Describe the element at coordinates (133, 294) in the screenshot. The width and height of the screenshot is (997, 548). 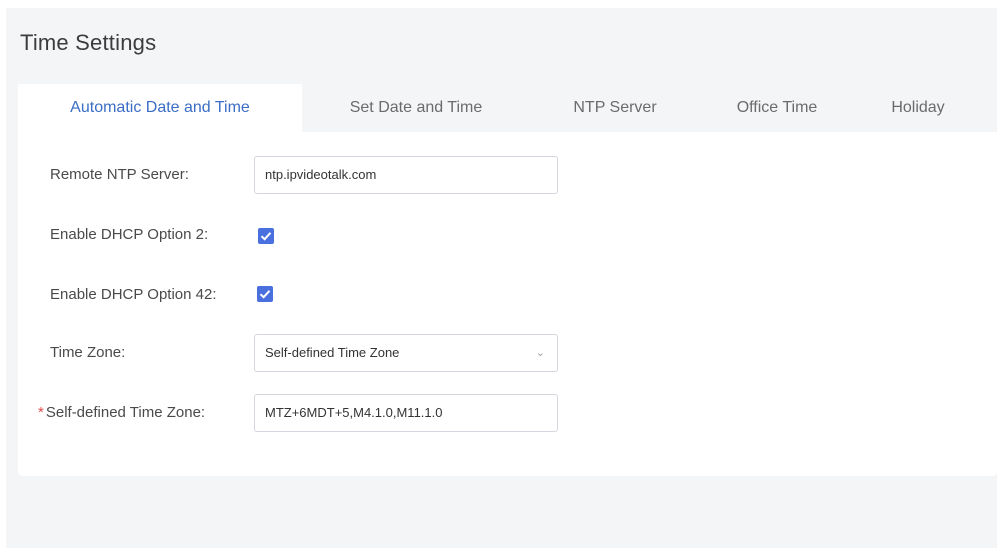
I see `dhcp-option-42-label: Enable DHCP Option 42:` at that location.